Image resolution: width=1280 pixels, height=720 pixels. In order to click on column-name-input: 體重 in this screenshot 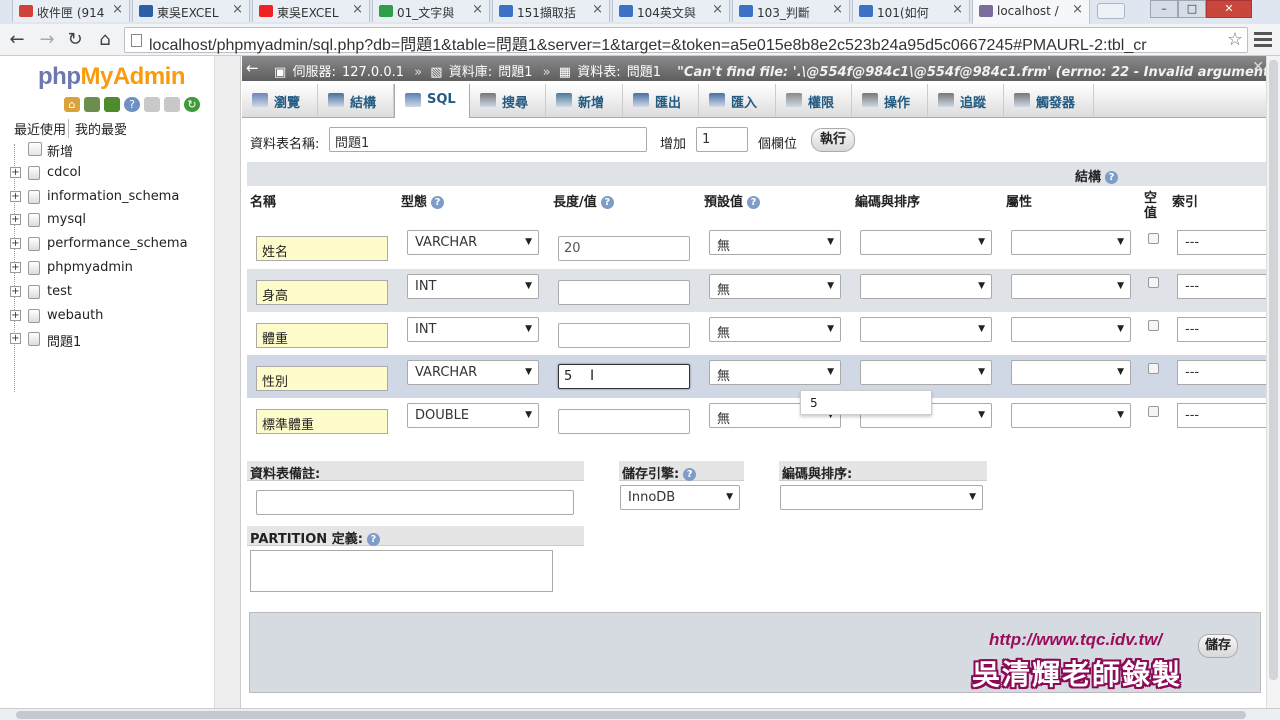, I will do `click(322, 335)`.